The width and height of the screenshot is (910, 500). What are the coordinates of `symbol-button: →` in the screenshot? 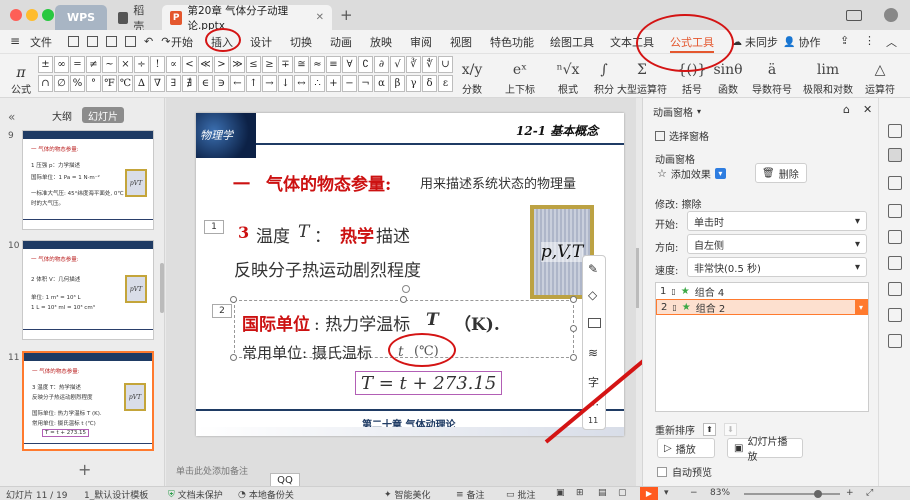 It's located at (269, 83).